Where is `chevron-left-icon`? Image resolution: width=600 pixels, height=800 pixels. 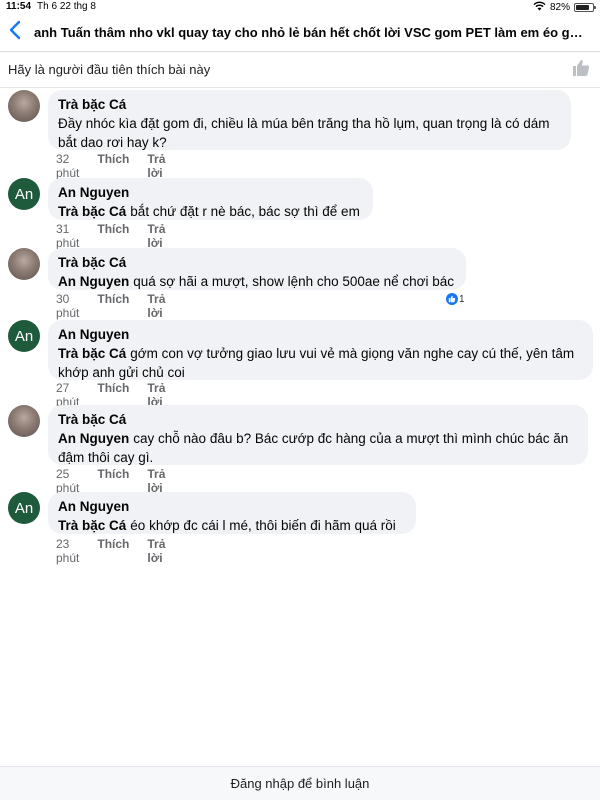 chevron-left-icon is located at coordinates (15, 32).